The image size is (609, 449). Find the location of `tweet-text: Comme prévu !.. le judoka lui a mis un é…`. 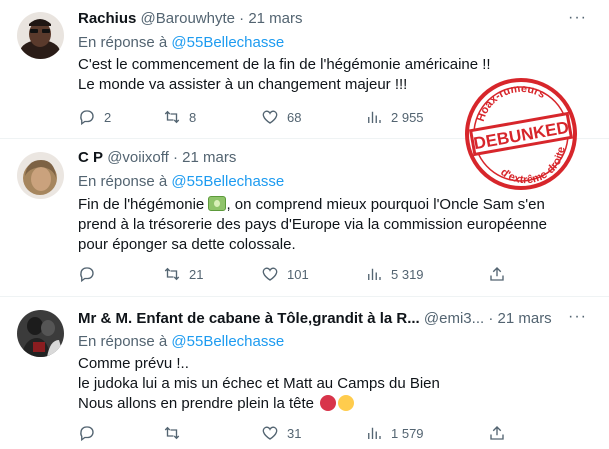

tweet-text: Comme prévu !.. le judoka lui a mis un é… is located at coordinates (333, 384).